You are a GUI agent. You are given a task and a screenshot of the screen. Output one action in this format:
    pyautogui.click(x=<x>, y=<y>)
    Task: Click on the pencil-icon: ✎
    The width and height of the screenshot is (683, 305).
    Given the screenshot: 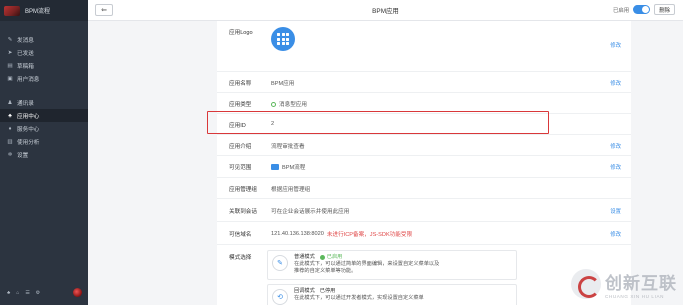 What is the action you would take?
    pyautogui.click(x=10, y=39)
    